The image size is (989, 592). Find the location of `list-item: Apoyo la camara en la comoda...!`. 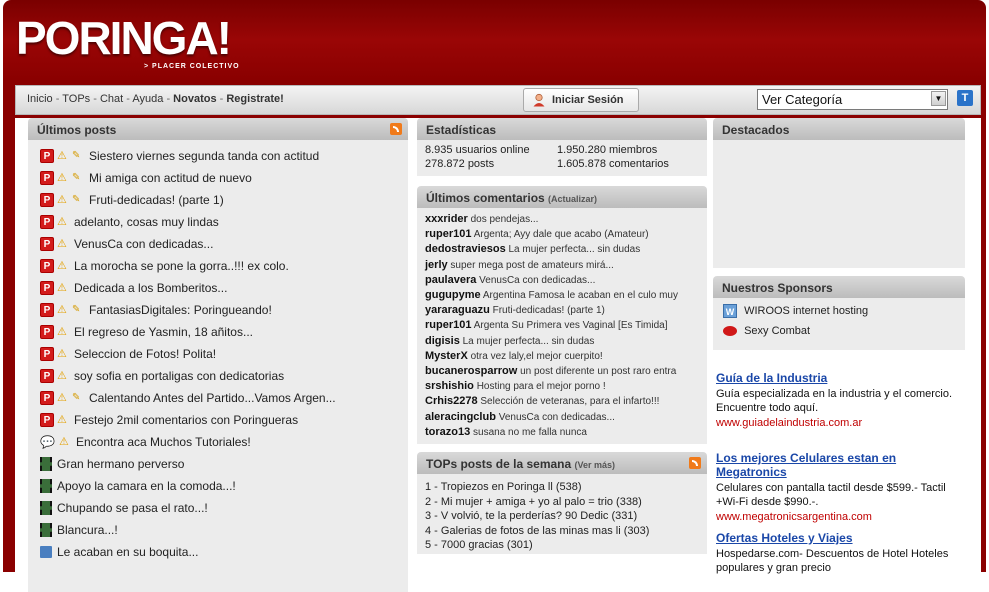

list-item: Apoyo la camara en la comoda...! is located at coordinates (138, 487).